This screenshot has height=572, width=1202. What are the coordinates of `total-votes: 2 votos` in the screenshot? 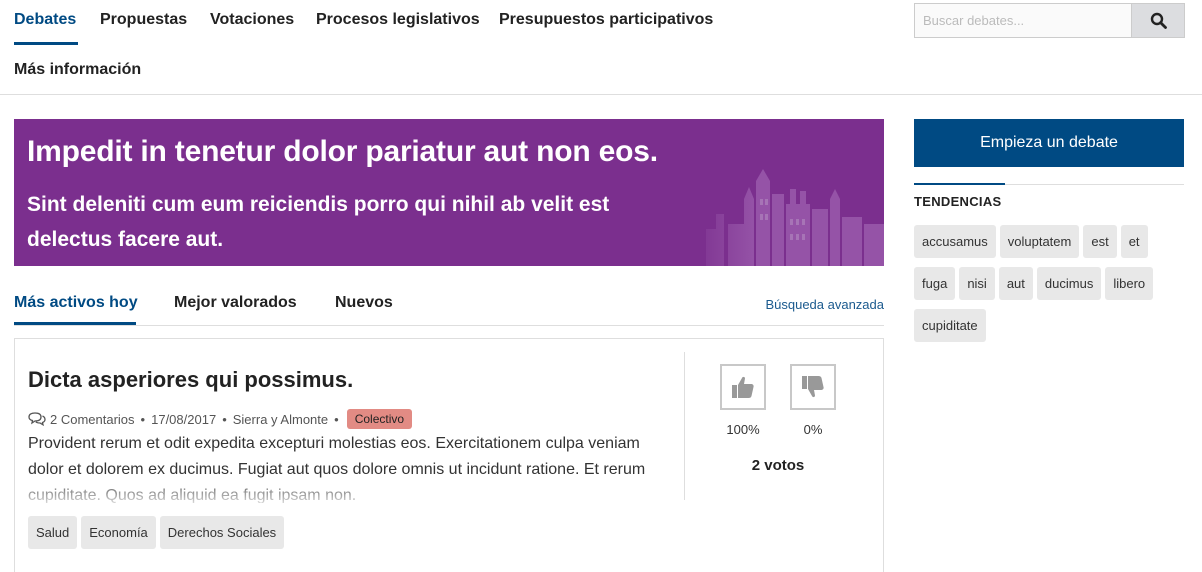 It's located at (778, 465).